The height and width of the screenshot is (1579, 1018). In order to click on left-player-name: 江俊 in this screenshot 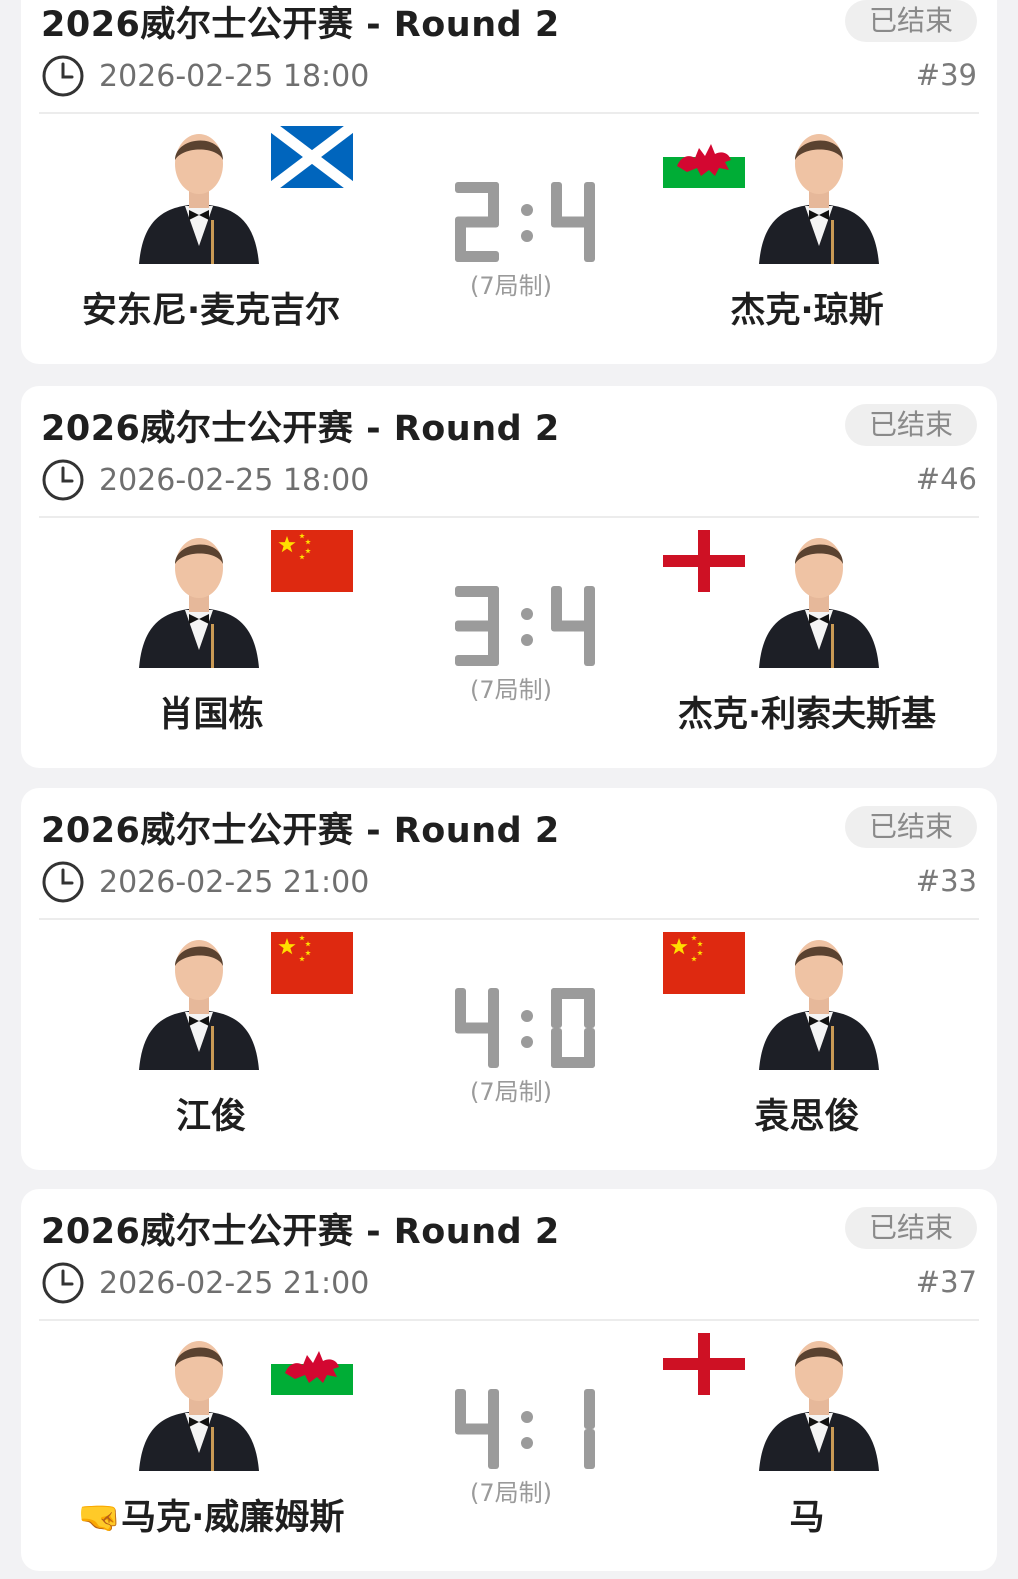, I will do `click(211, 1113)`.